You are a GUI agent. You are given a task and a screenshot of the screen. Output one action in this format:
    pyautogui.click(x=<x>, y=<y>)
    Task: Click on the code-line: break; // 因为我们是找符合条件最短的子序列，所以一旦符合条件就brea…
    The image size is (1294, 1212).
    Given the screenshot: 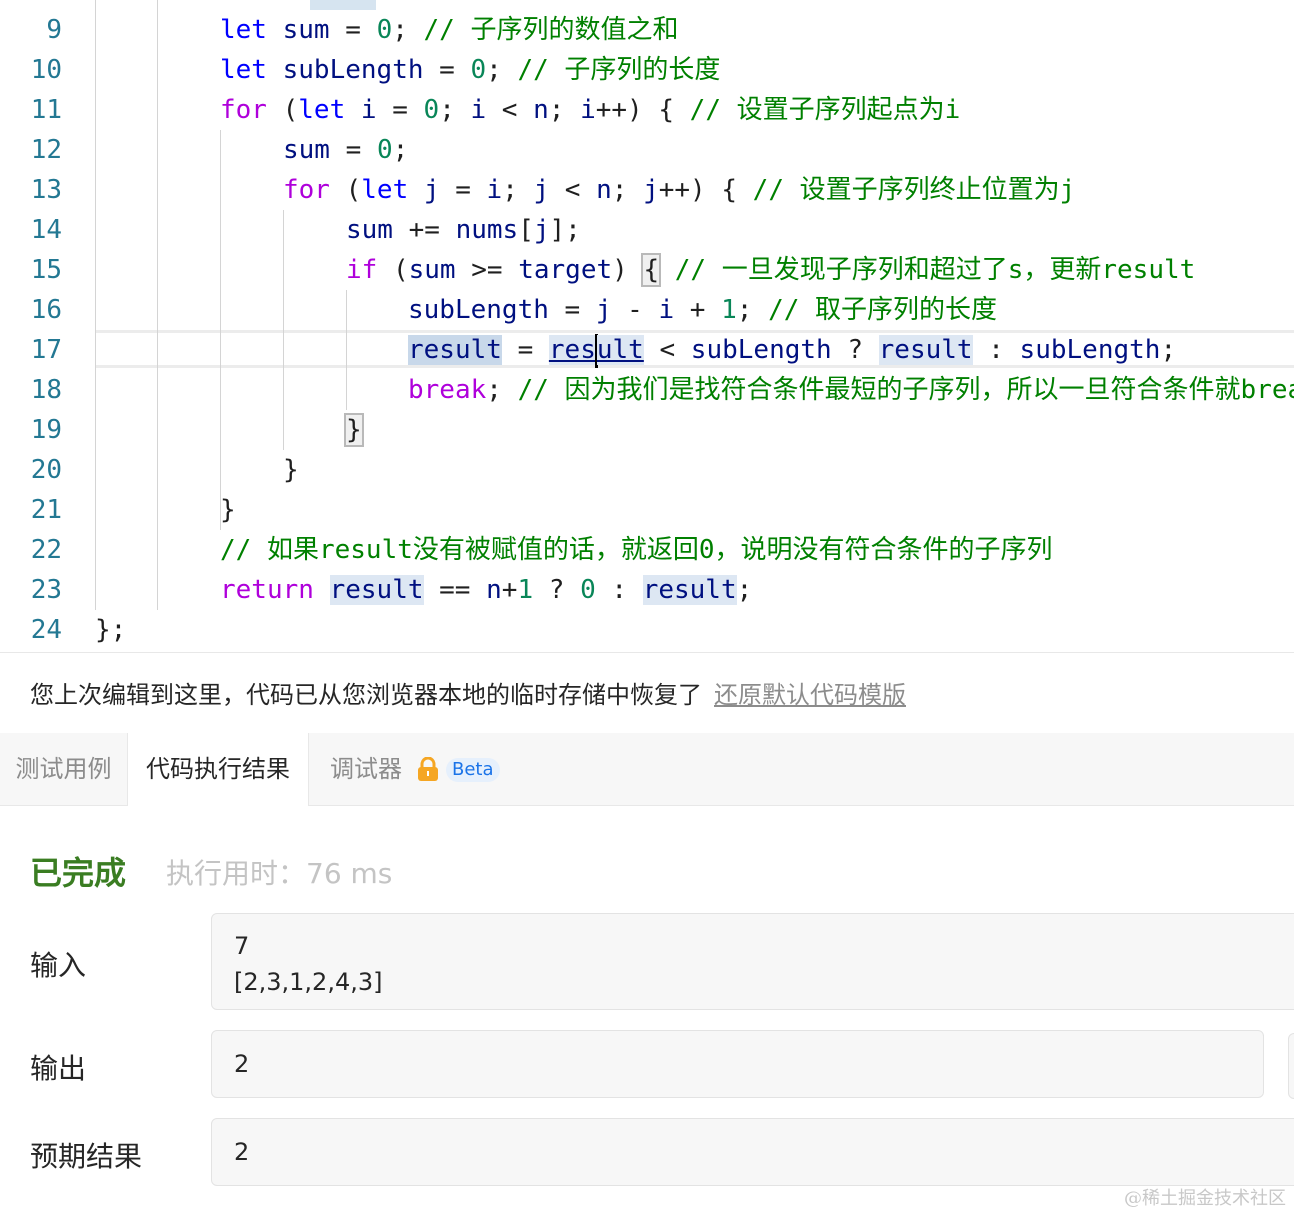 What is the action you would take?
    pyautogui.click(x=851, y=390)
    